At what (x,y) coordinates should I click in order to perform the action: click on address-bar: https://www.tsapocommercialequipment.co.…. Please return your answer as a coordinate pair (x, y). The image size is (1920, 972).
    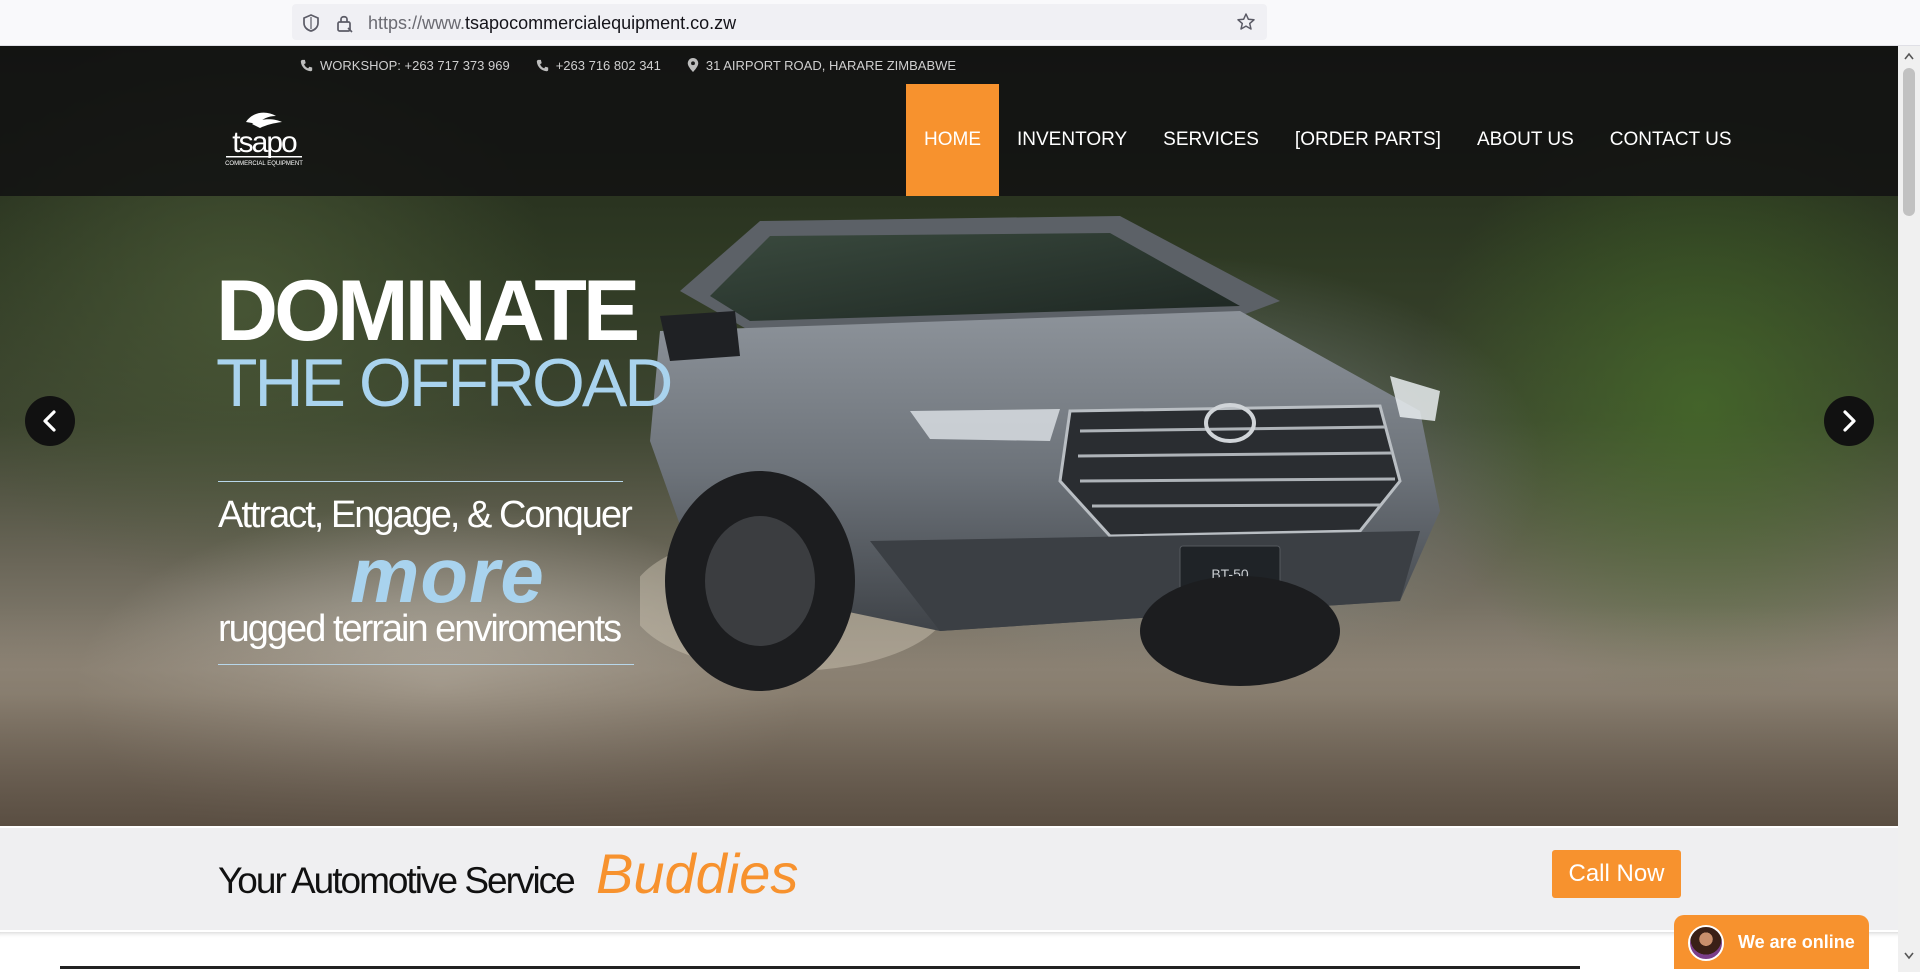
    Looking at the image, I should click on (779, 22).